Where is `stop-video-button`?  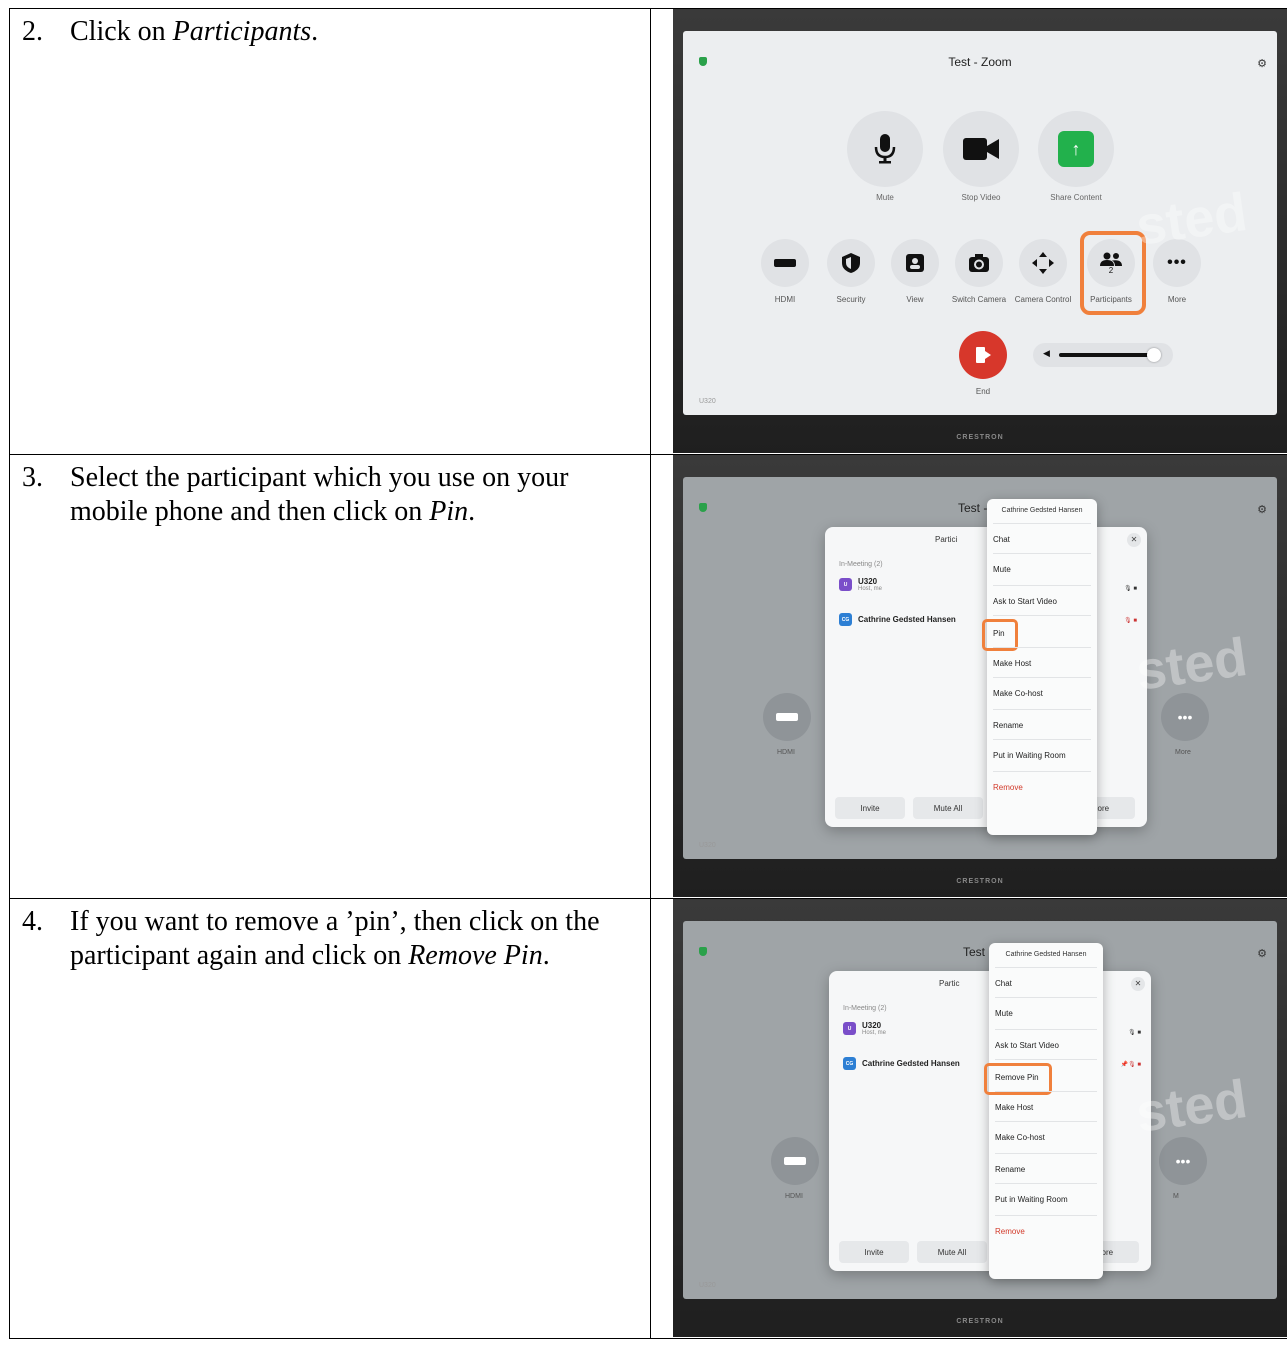 stop-video-button is located at coordinates (981, 149).